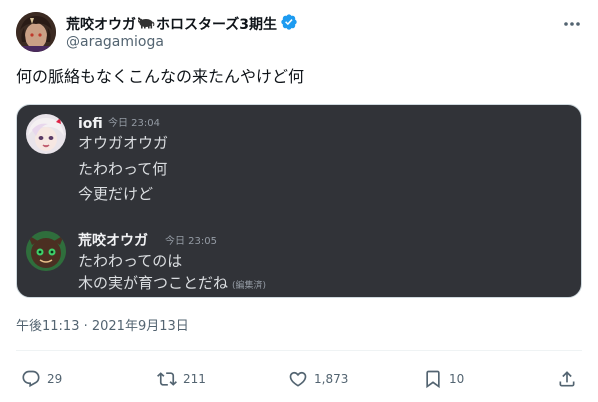 The width and height of the screenshot is (598, 402). What do you see at coordinates (55, 379) in the screenshot?
I see `reply-count: 29` at bounding box center [55, 379].